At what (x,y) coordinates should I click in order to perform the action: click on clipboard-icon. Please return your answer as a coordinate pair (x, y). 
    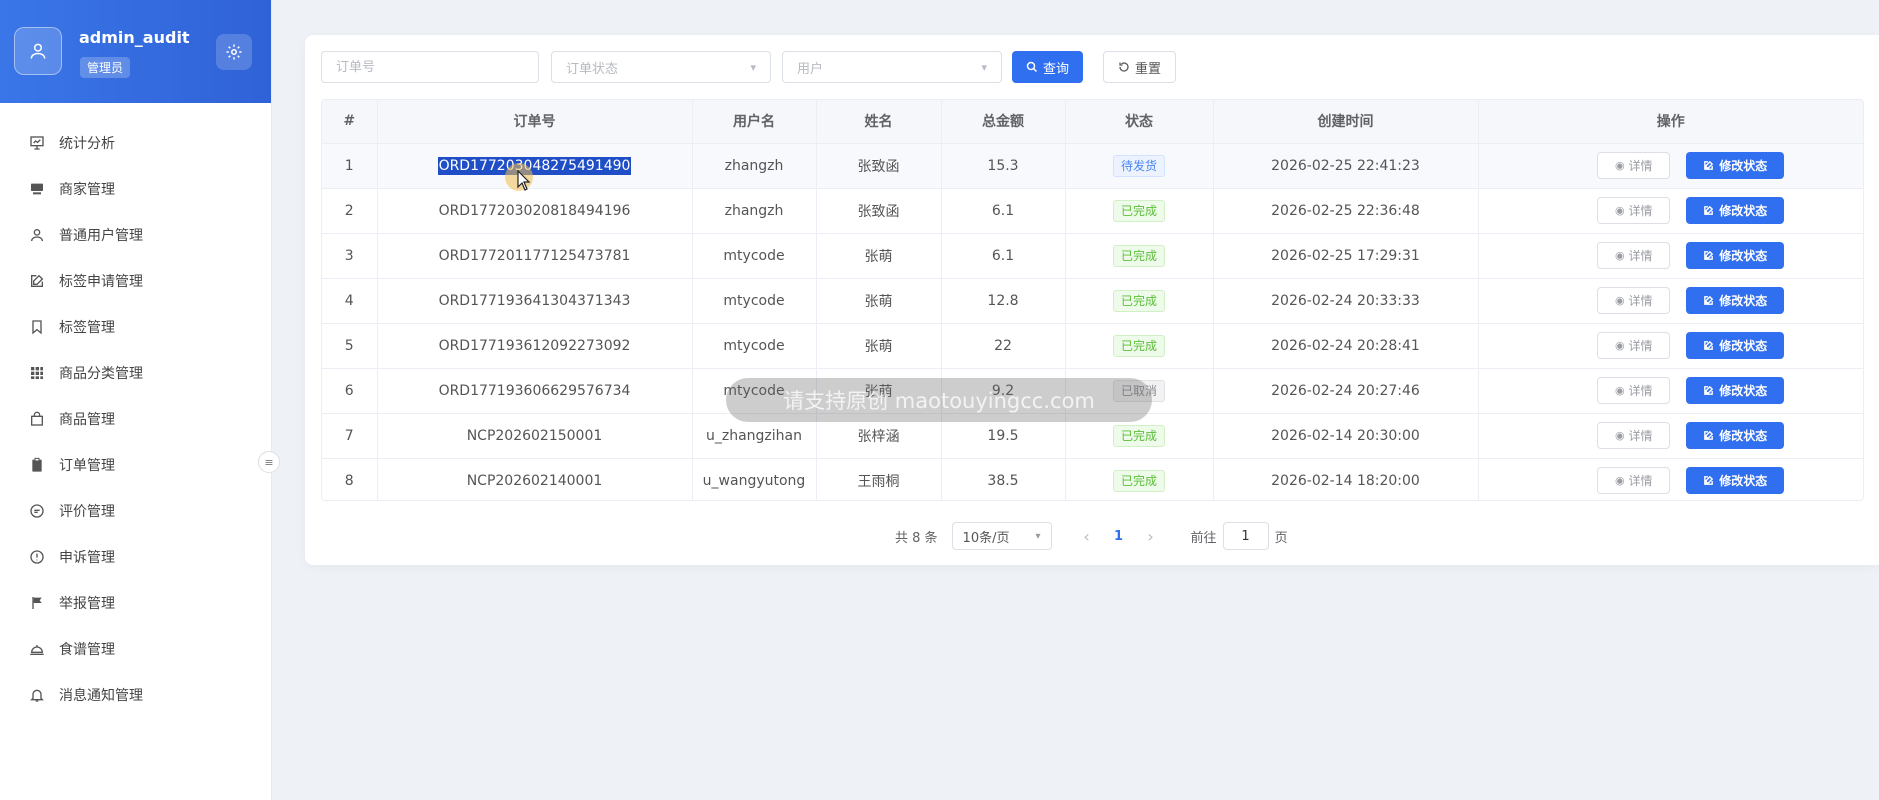
    Looking at the image, I should click on (36, 465).